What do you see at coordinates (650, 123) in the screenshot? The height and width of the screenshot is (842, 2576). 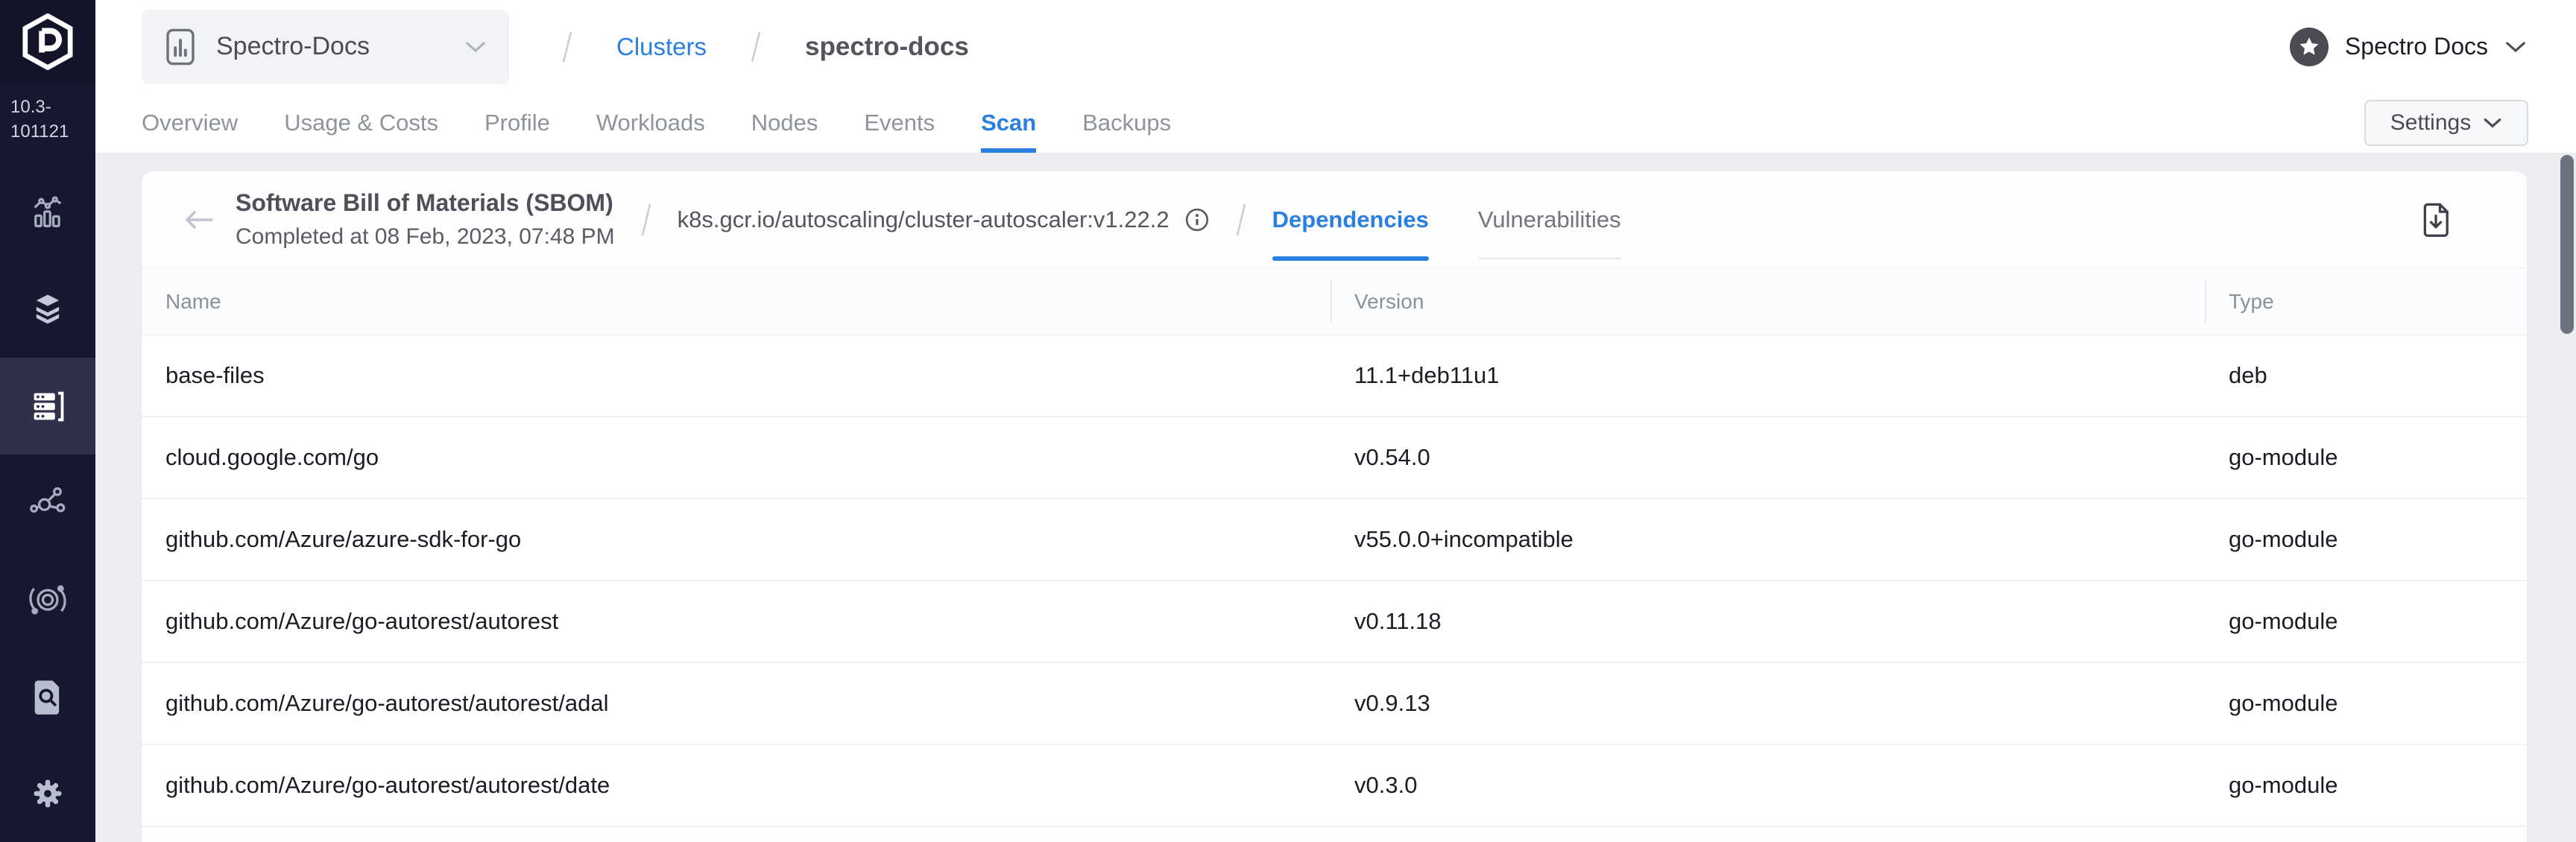 I see `tab-workloads: Workloads` at bounding box center [650, 123].